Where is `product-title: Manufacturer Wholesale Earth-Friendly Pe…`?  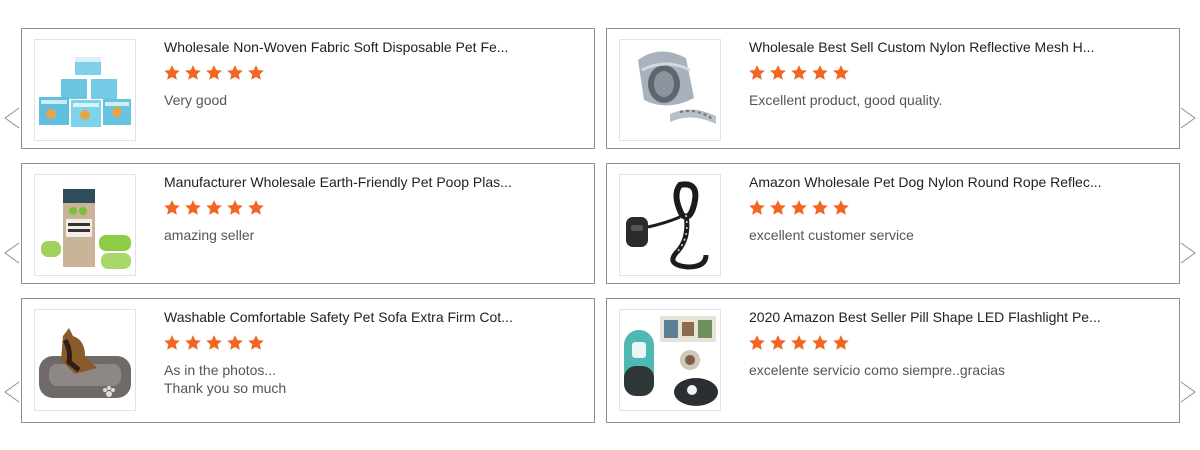 product-title: Manufacturer Wholesale Earth-Friendly Pe… is located at coordinates (374, 182).